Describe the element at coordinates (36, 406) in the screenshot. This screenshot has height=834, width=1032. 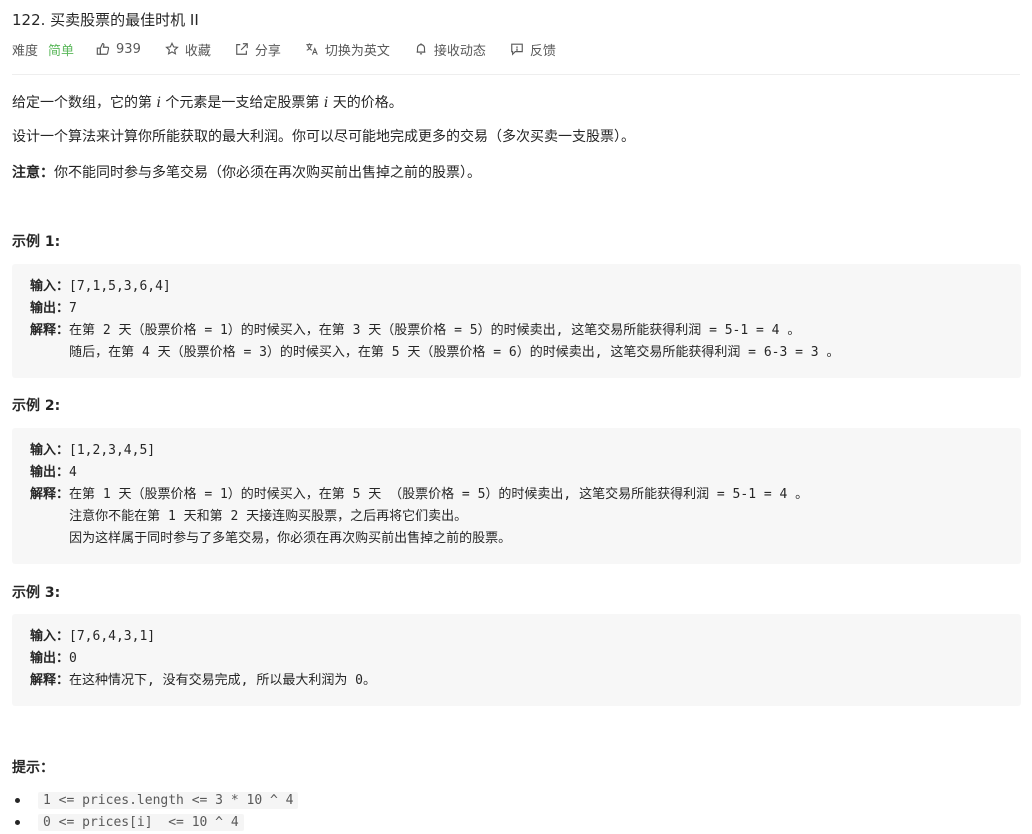
I see `example-2-title: 示例 2:` at that location.